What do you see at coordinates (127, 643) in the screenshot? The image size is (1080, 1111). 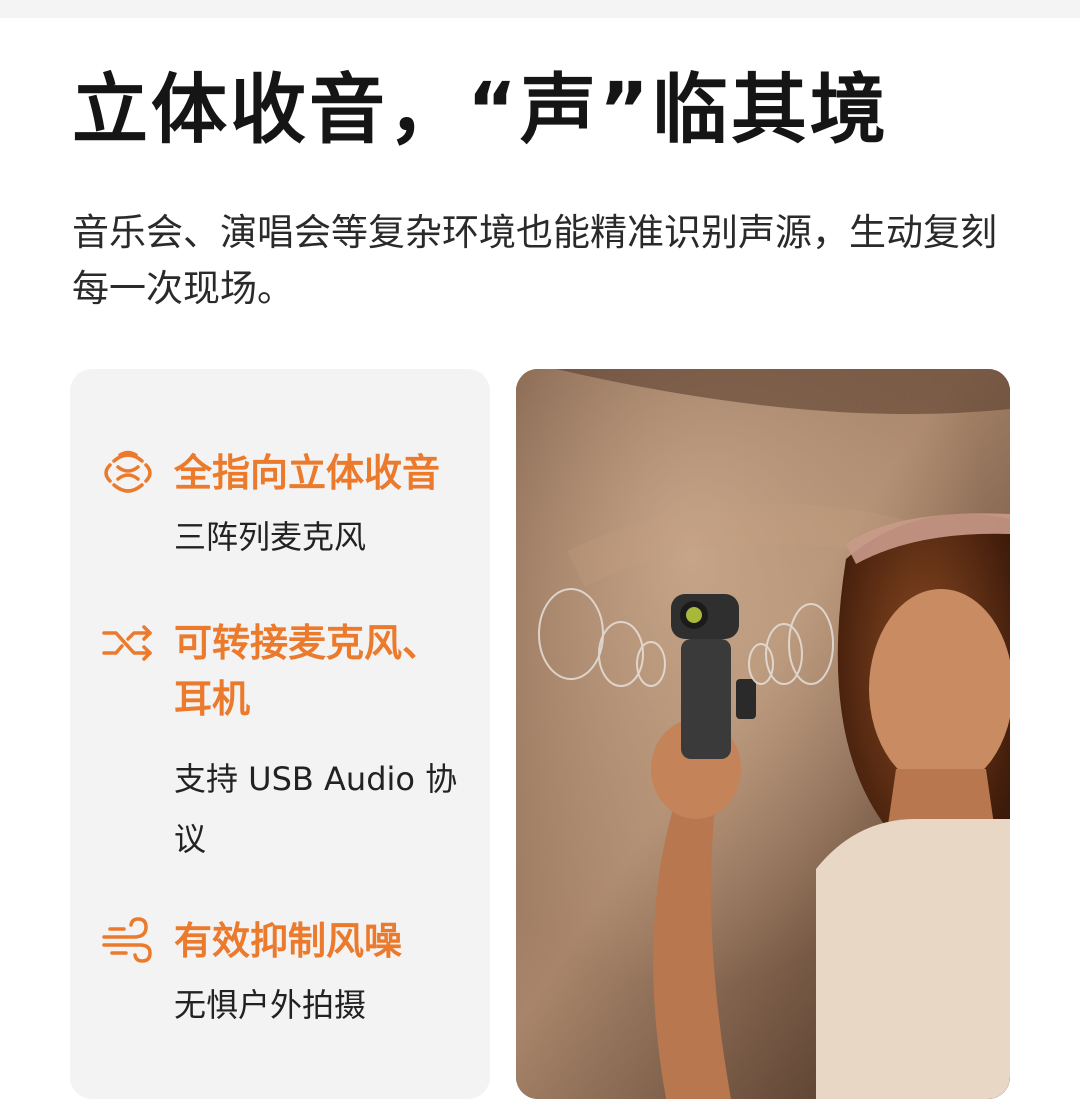 I see `shuffle-connect-icon` at bounding box center [127, 643].